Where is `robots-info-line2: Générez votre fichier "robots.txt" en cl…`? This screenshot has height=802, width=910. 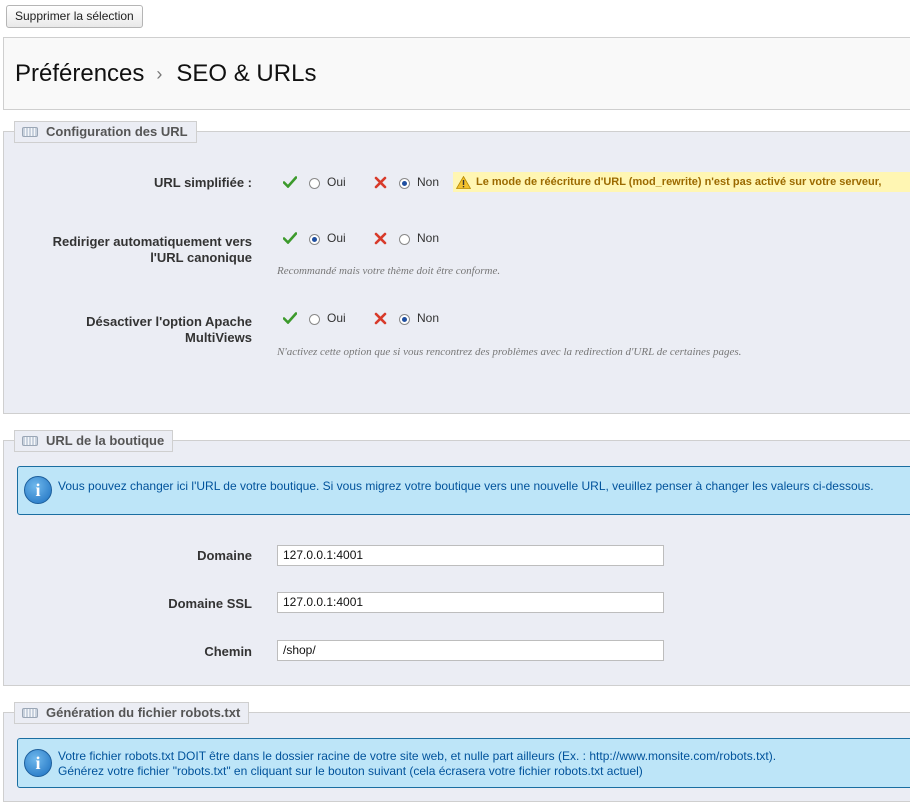 robots-info-line2: Générez votre fichier "robots.txt" en cl… is located at coordinates (350, 771).